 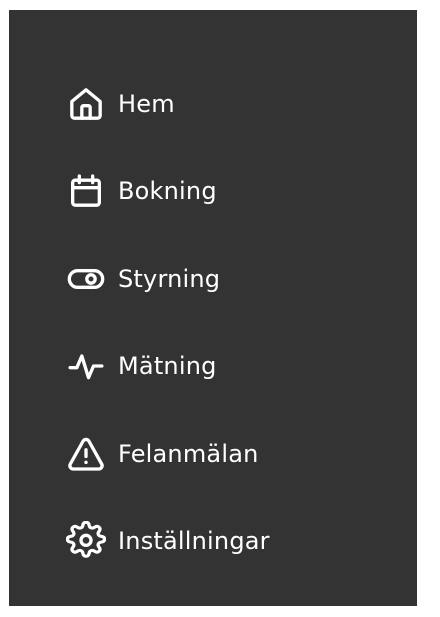 I want to click on toggle-icon, so click(x=86, y=279).